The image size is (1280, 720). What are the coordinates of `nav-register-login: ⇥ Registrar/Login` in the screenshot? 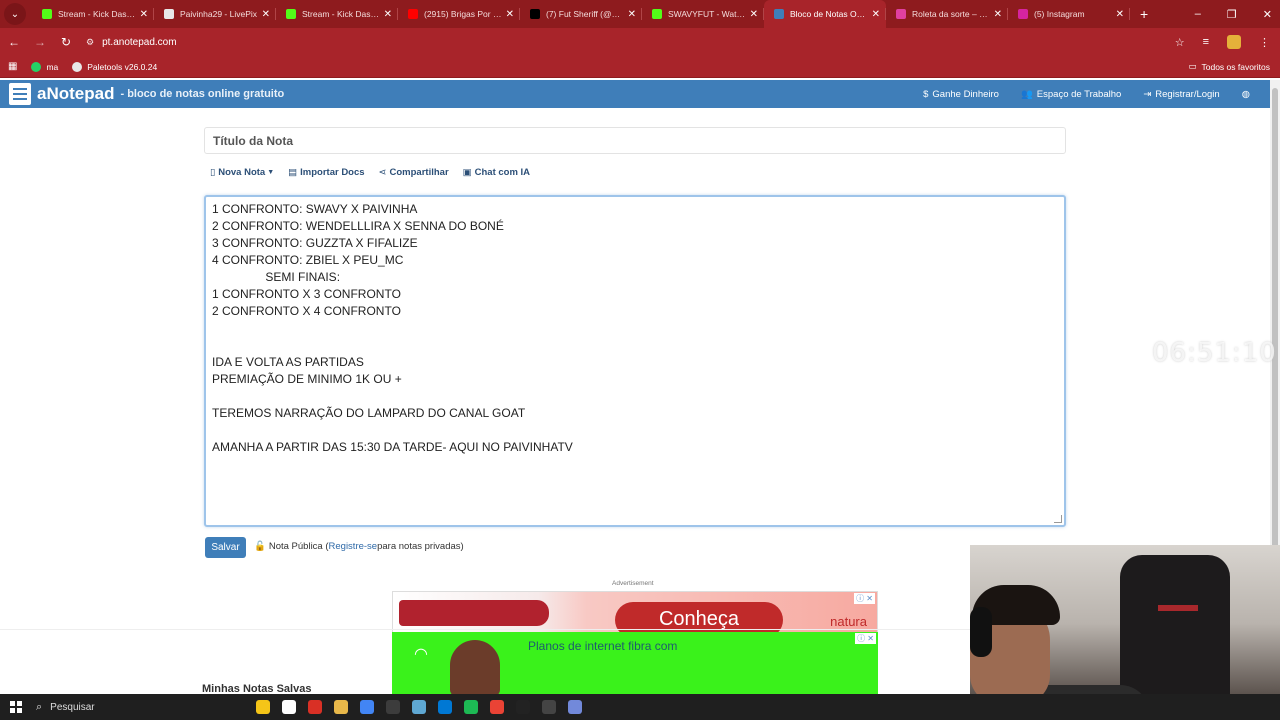 It's located at (1181, 94).